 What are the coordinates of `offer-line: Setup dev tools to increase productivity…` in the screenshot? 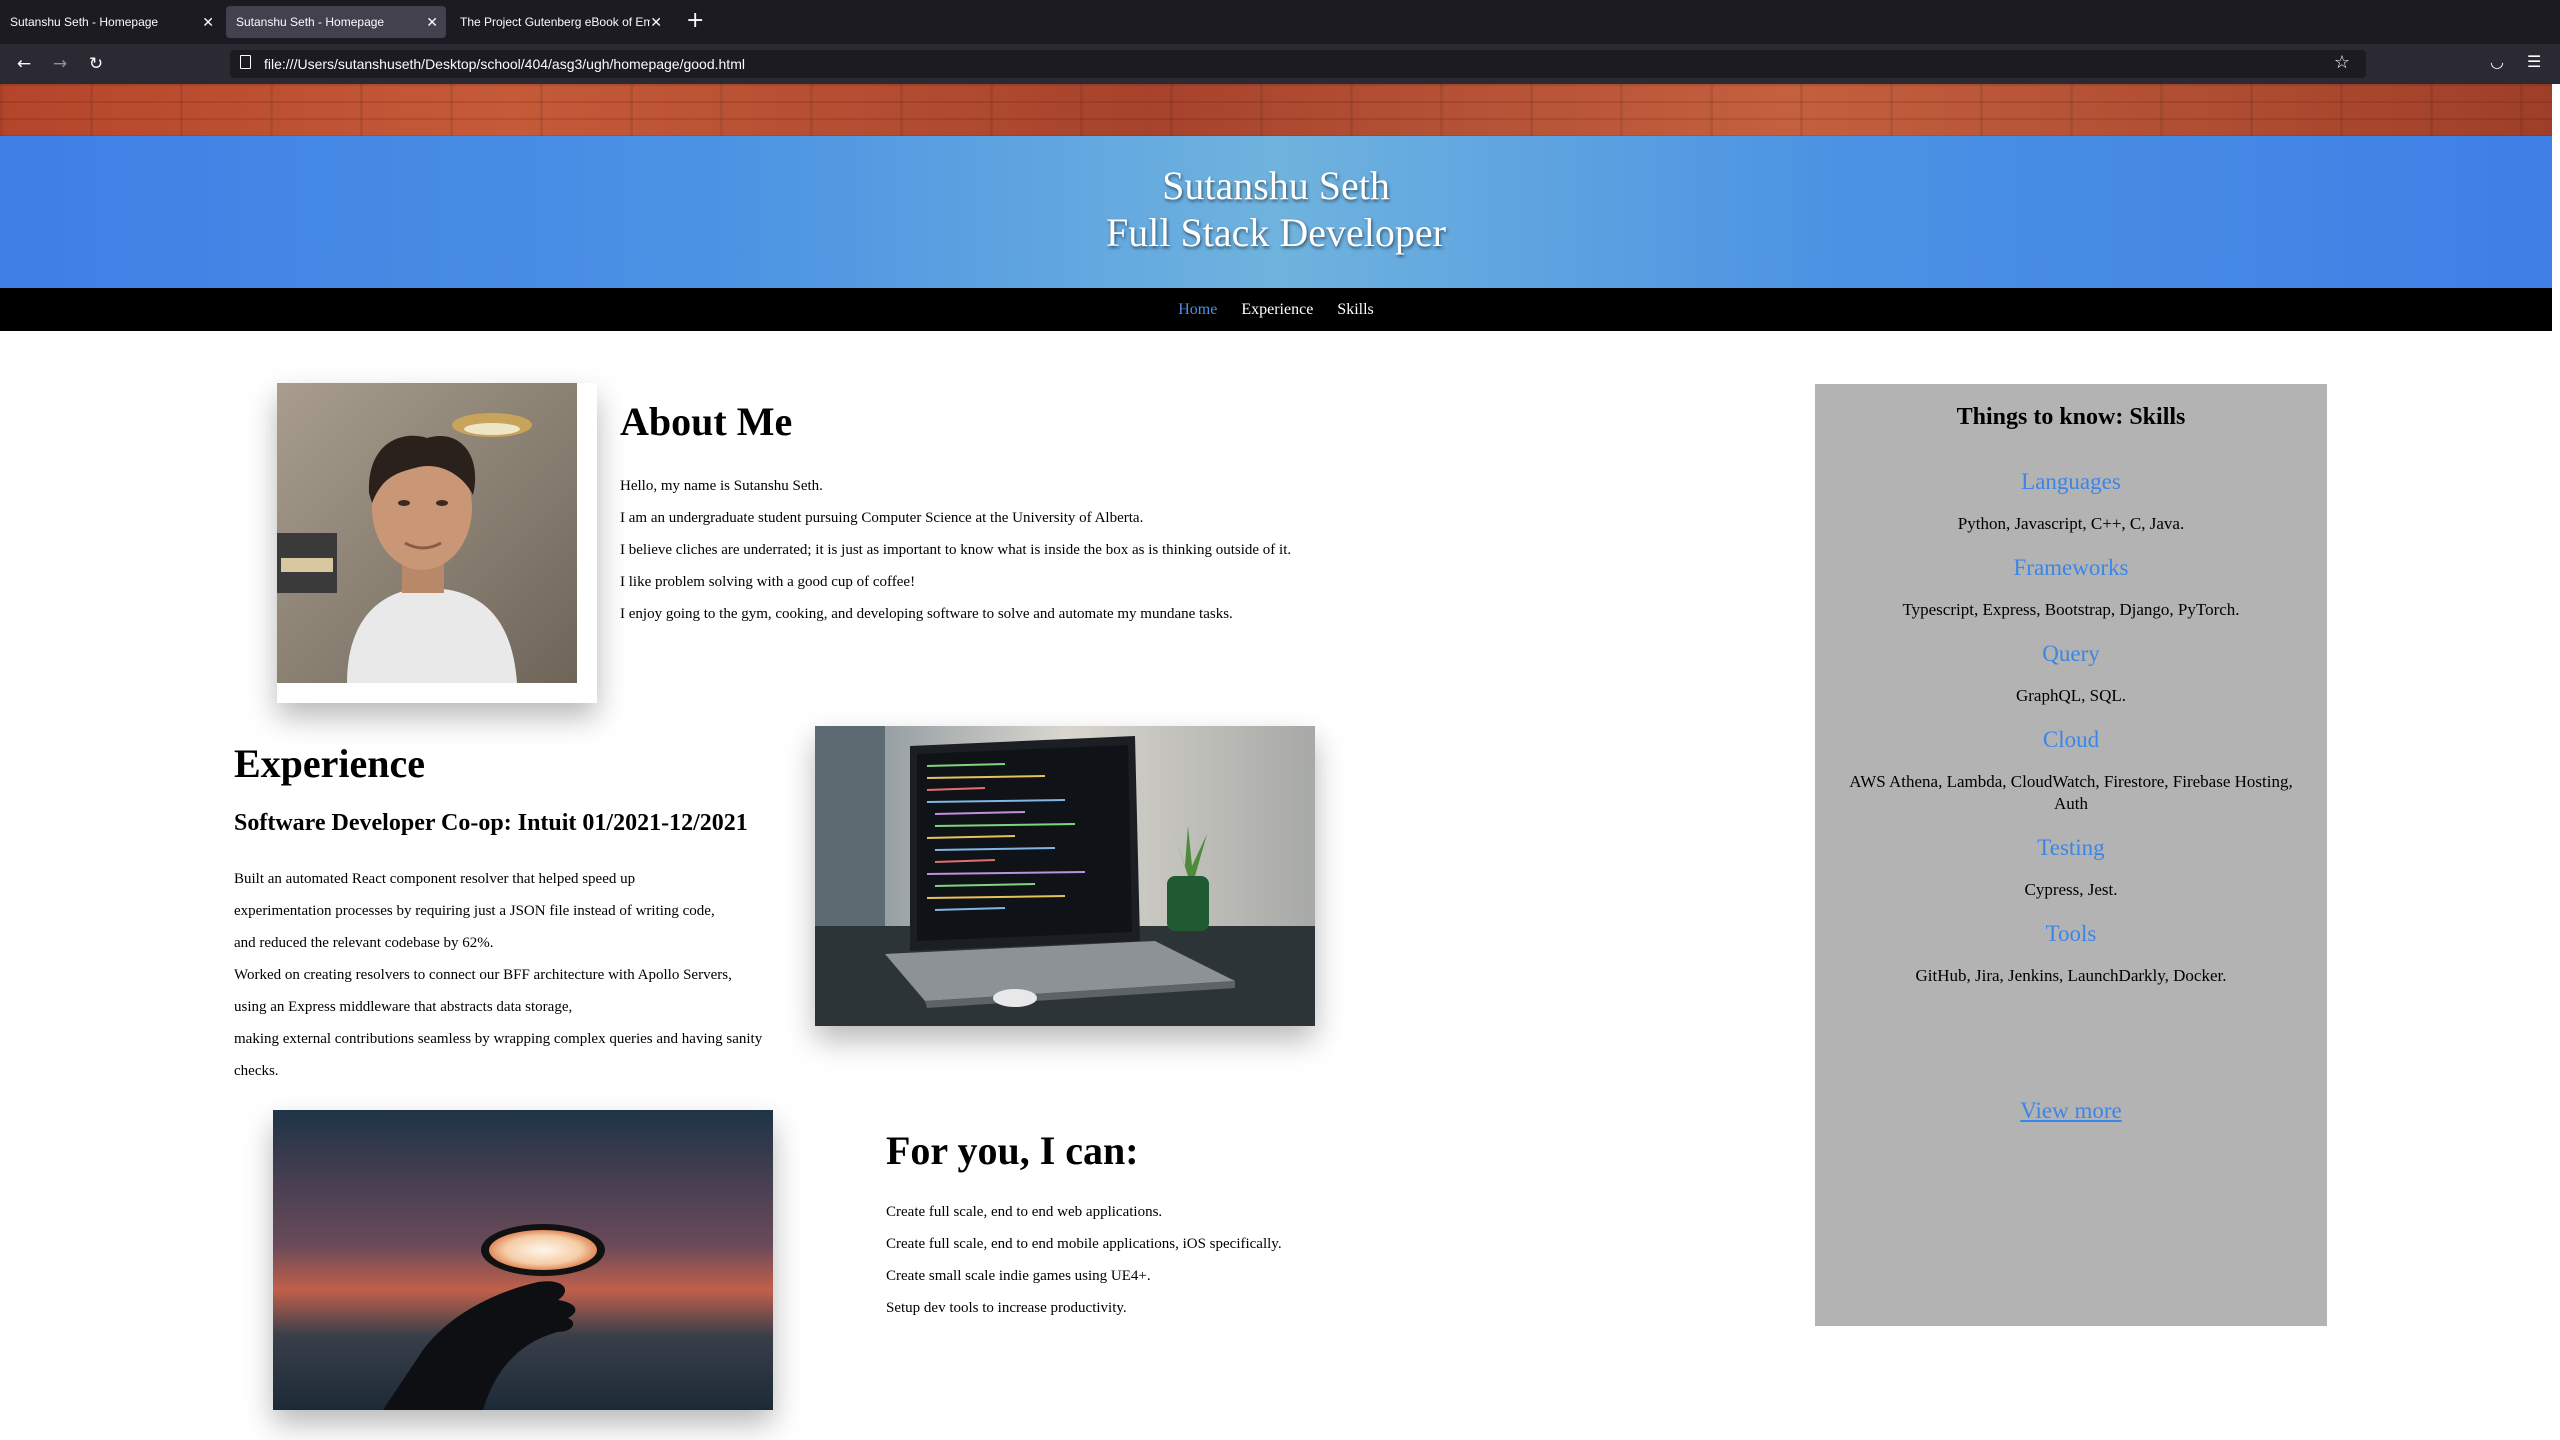 It's located at (1006, 1308).